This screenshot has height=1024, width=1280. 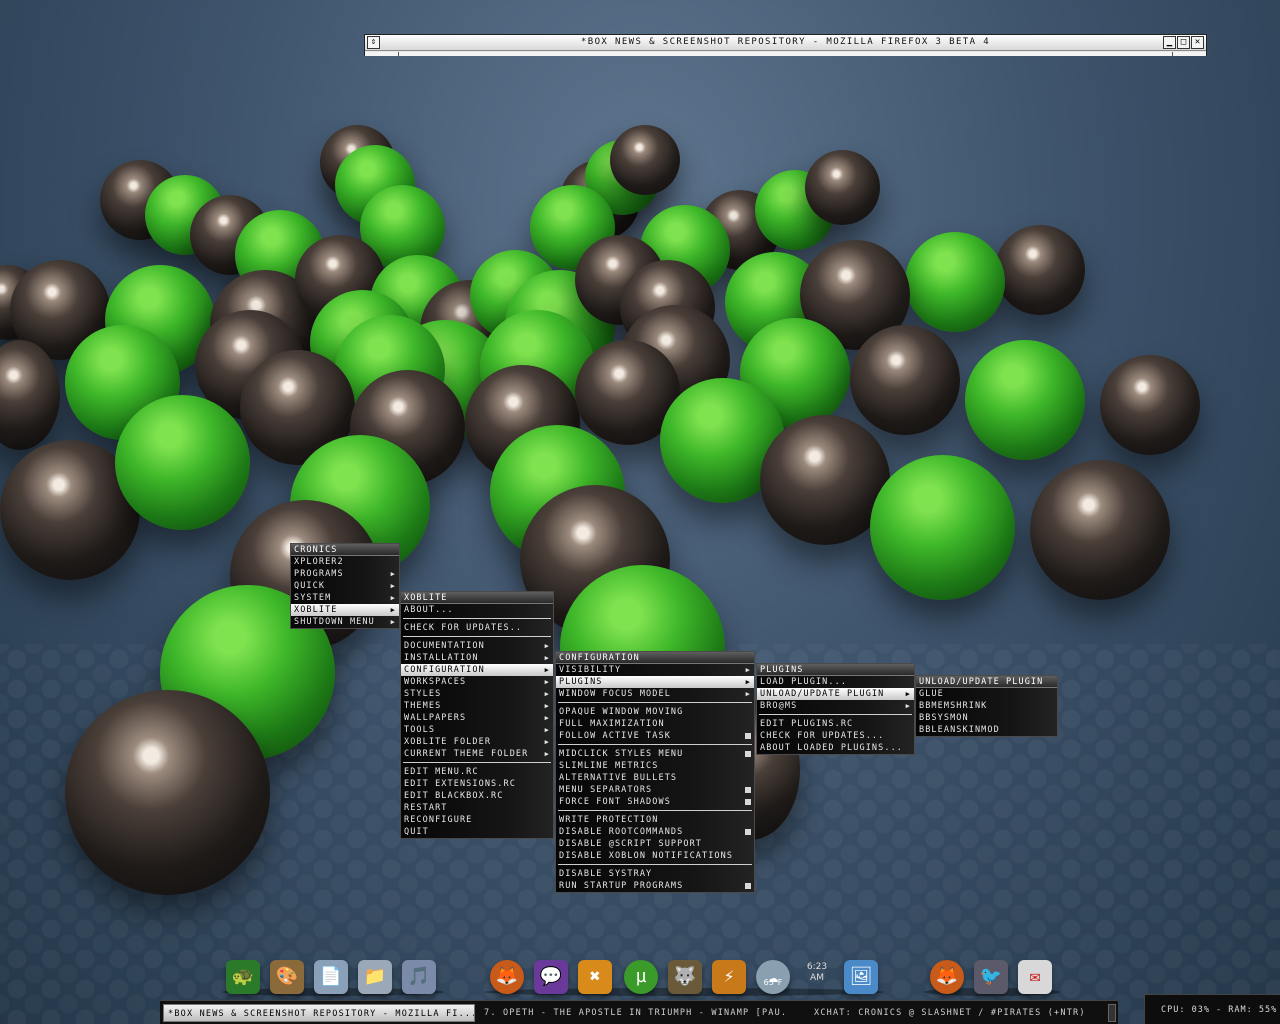 What do you see at coordinates (1035, 977) in the screenshot?
I see `mail-icon: ✉` at bounding box center [1035, 977].